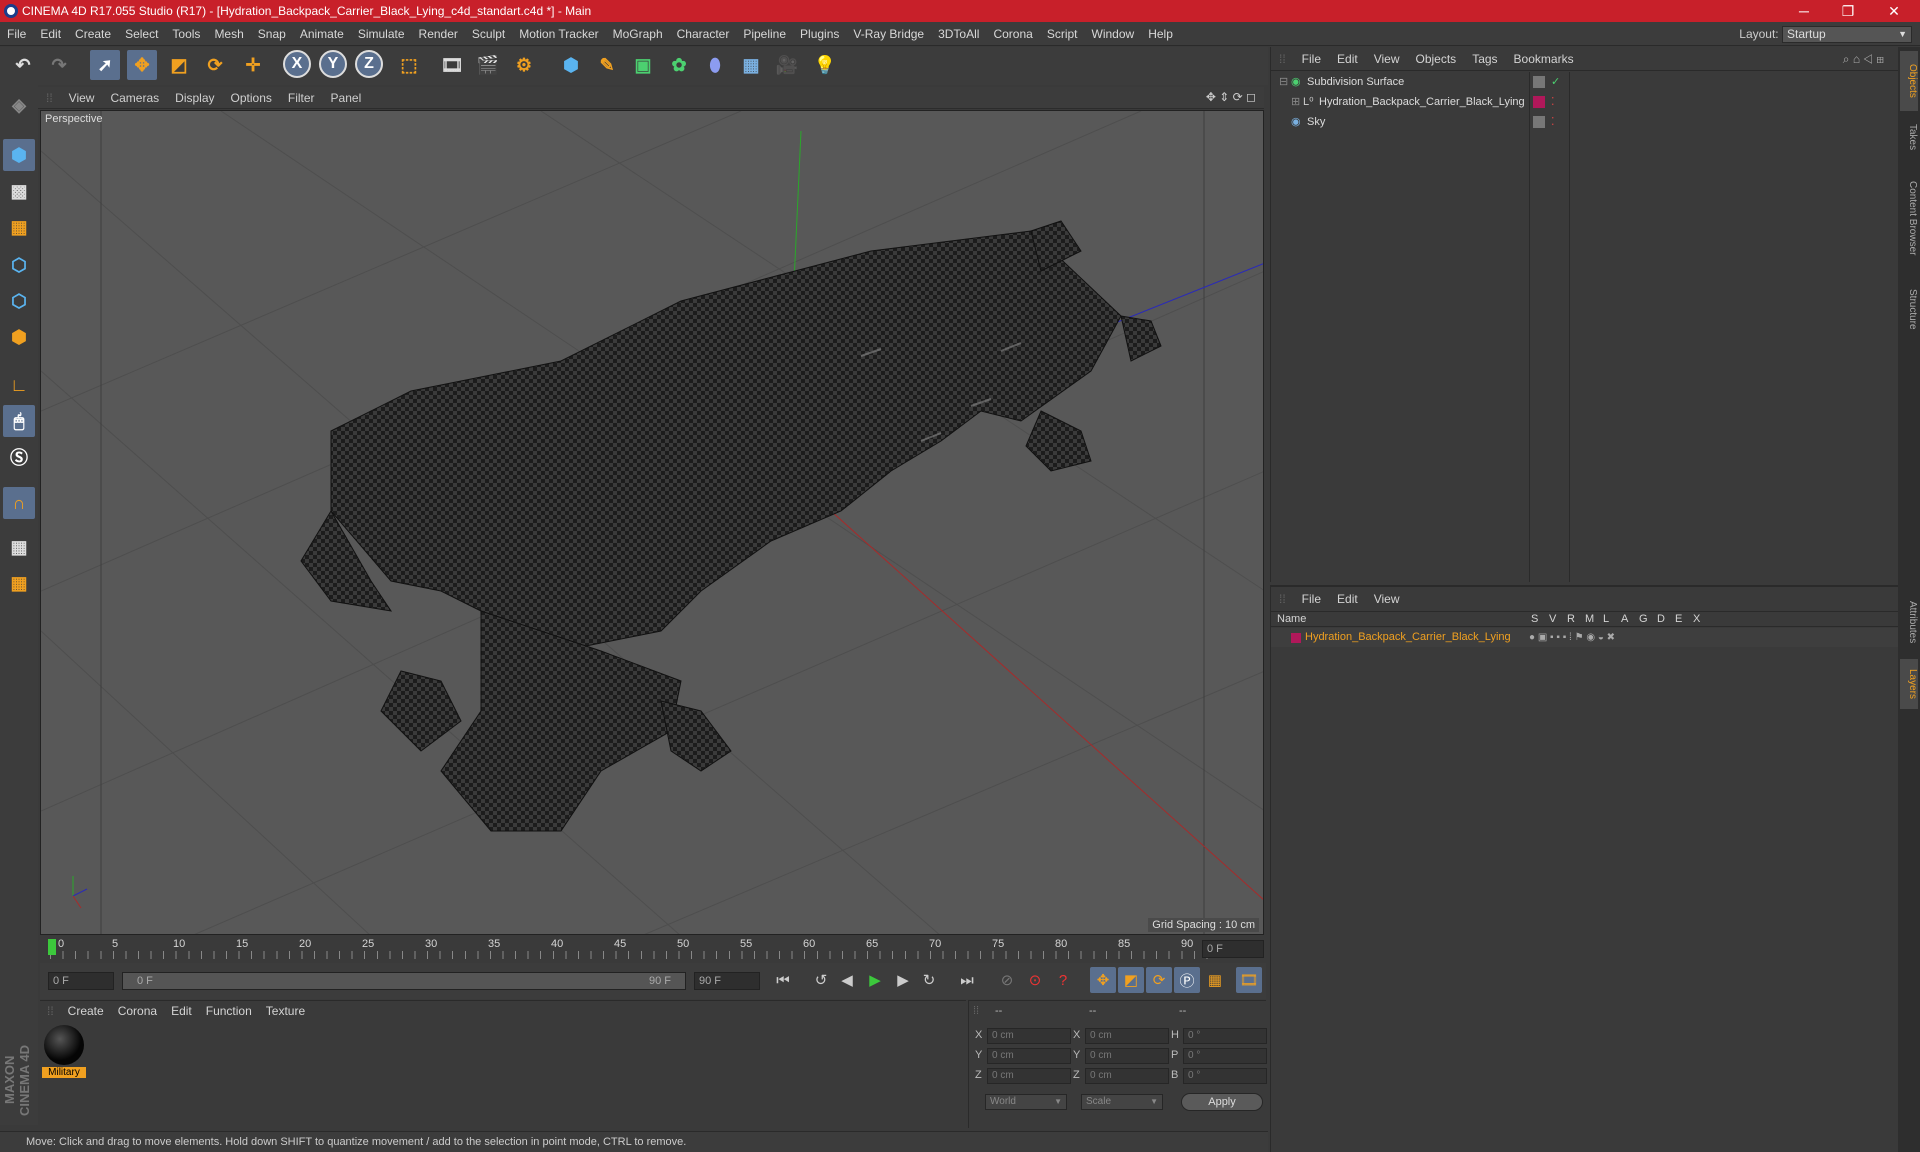  I want to click on apply-button: Apply, so click(1222, 1102).